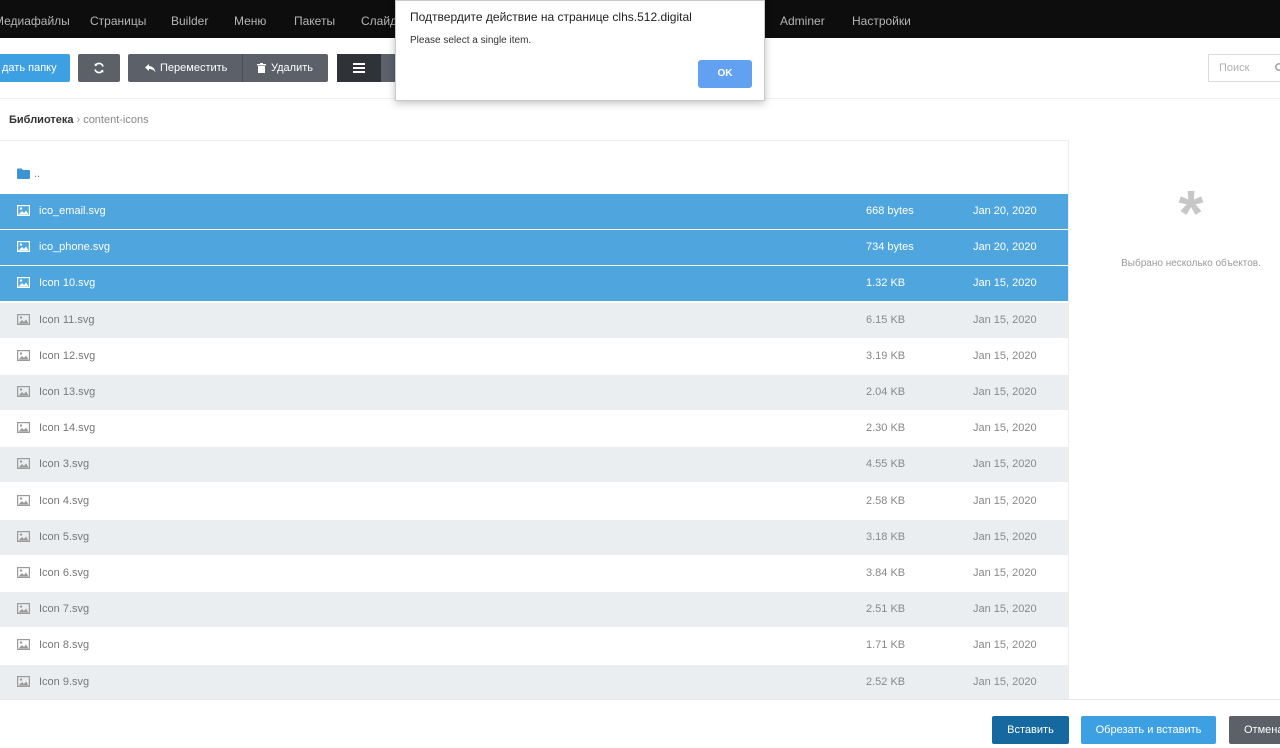 This screenshot has height=748, width=1280. Describe the element at coordinates (886, 609) in the screenshot. I see `file-size: 2.51 KB` at that location.